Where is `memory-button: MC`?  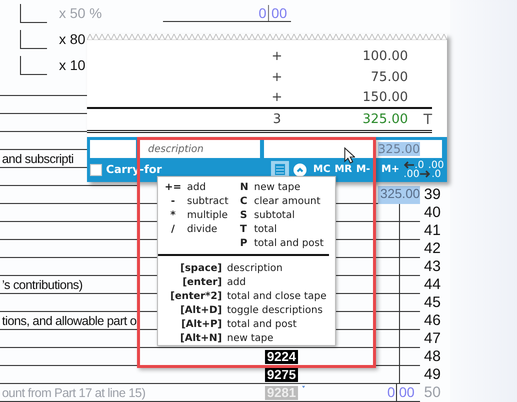 memory-button: MC is located at coordinates (321, 169).